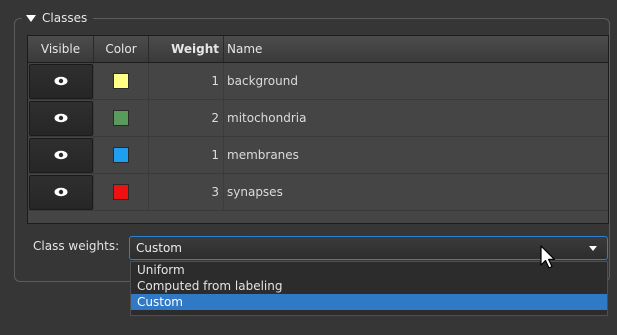  What do you see at coordinates (369, 270) in the screenshot?
I see `option-uniform: Uniform` at bounding box center [369, 270].